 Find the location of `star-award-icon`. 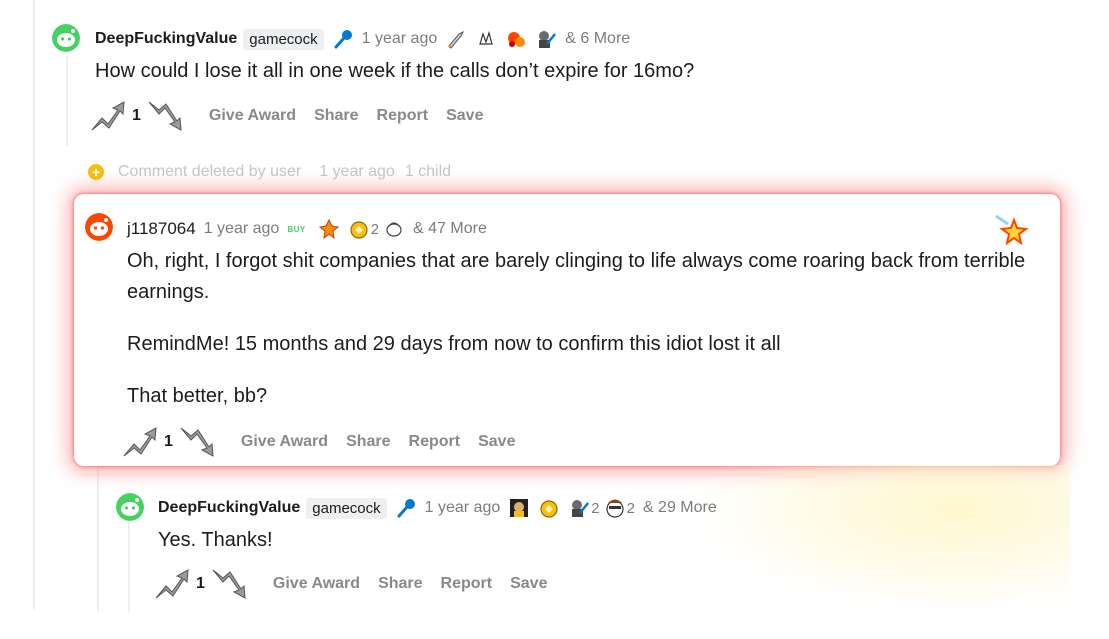

star-award-icon is located at coordinates (1012, 230).